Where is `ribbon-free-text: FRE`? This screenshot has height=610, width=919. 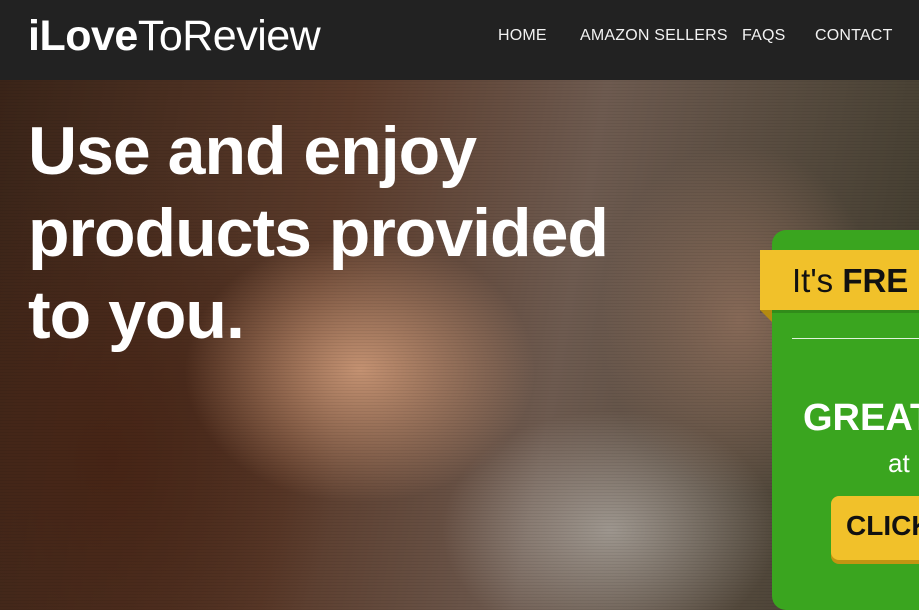 ribbon-free-text: FRE is located at coordinates (875, 280).